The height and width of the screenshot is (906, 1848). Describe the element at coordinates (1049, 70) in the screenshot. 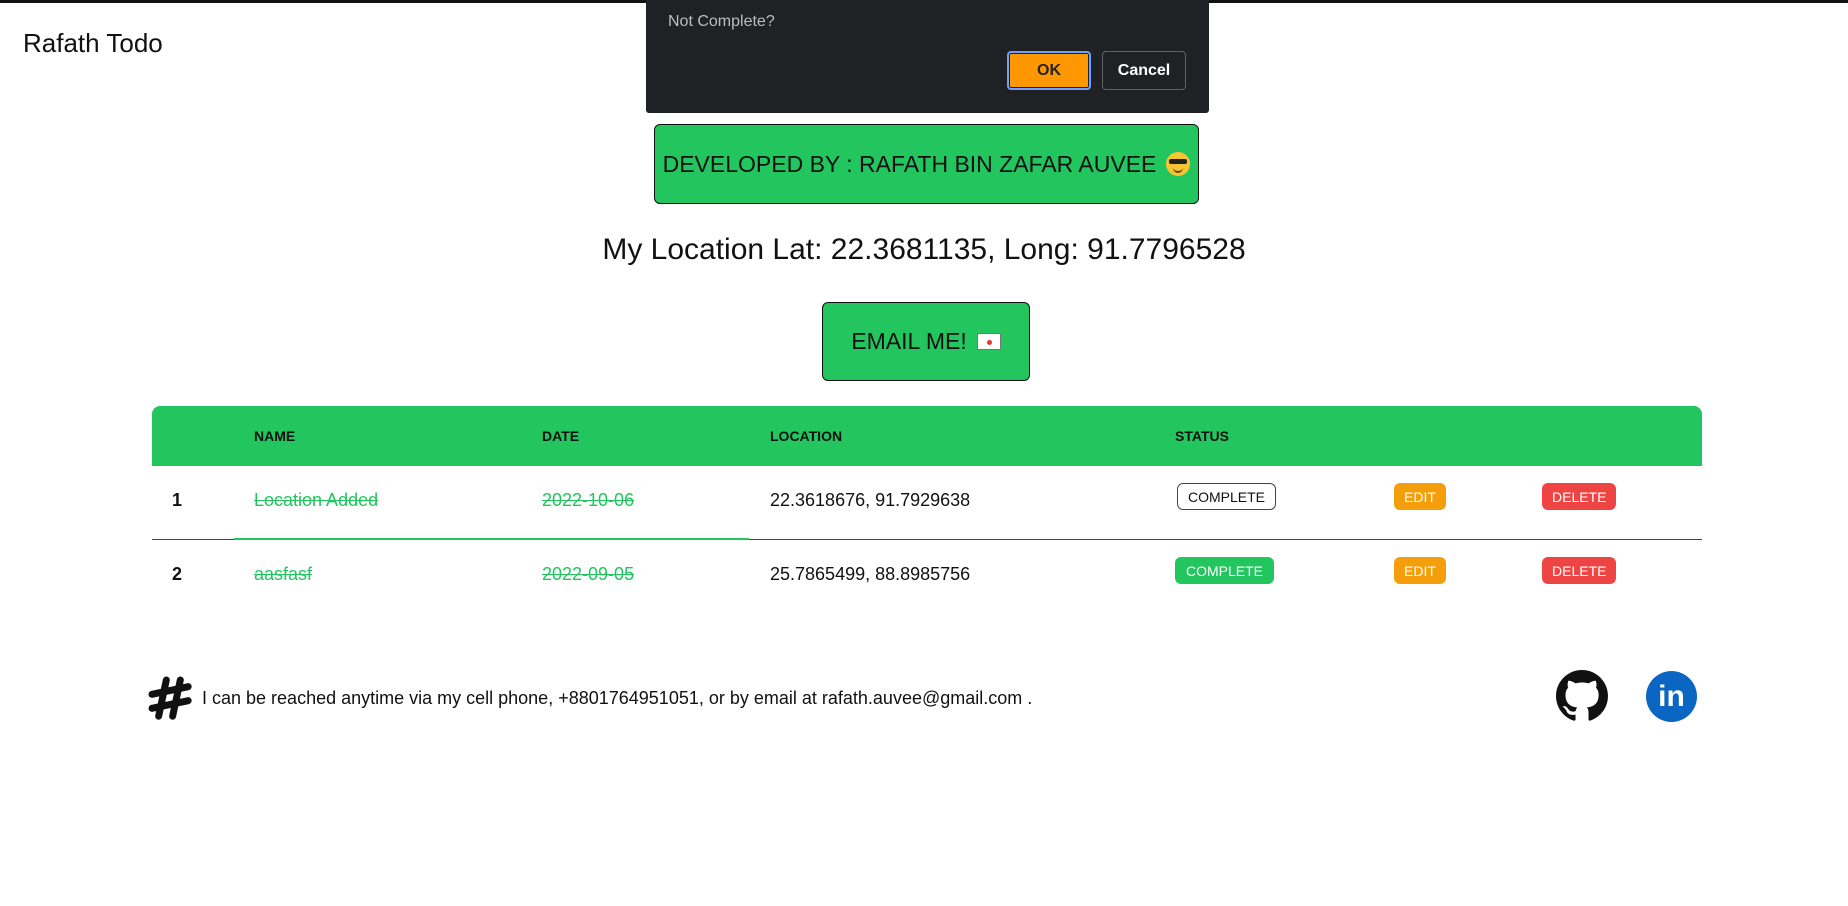

I see `ok-button: OK` at that location.